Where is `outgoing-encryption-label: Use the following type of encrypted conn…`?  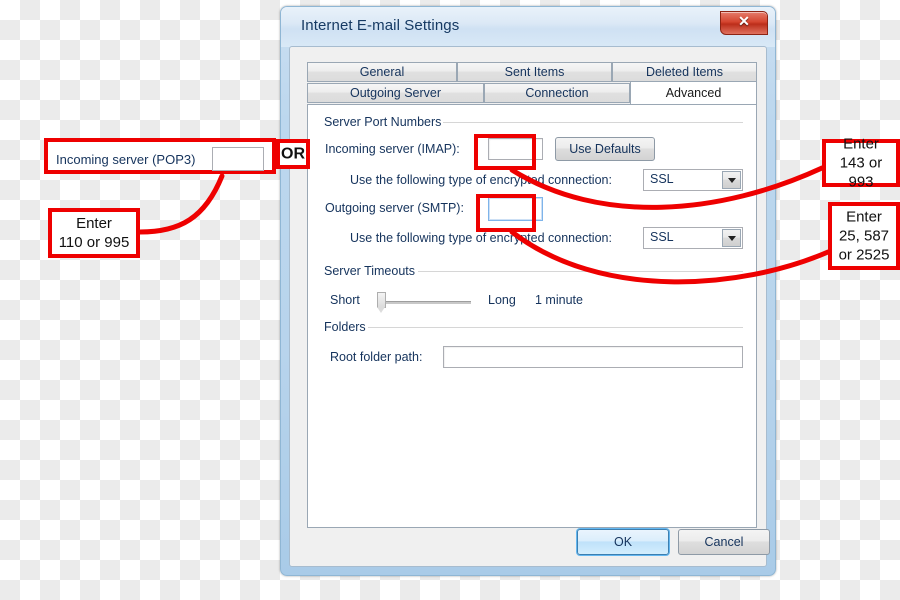
outgoing-encryption-label: Use the following type of encrypted conn… is located at coordinates (481, 238).